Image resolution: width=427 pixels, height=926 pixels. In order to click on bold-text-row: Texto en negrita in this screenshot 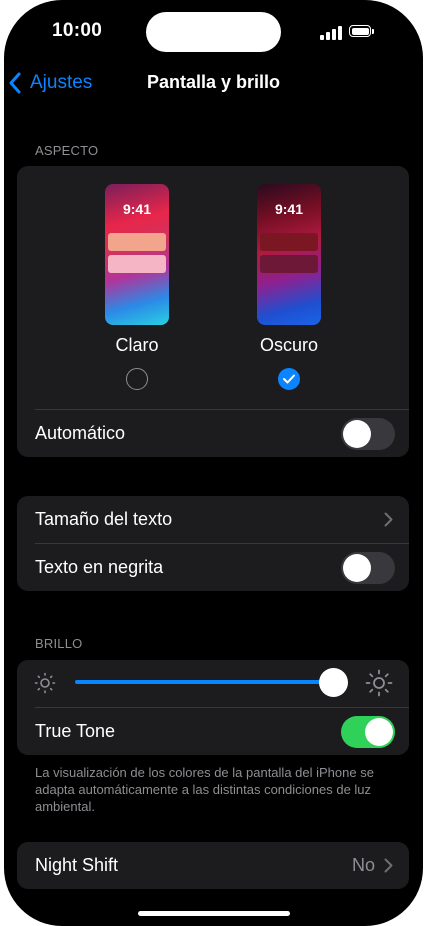, I will do `click(213, 567)`.